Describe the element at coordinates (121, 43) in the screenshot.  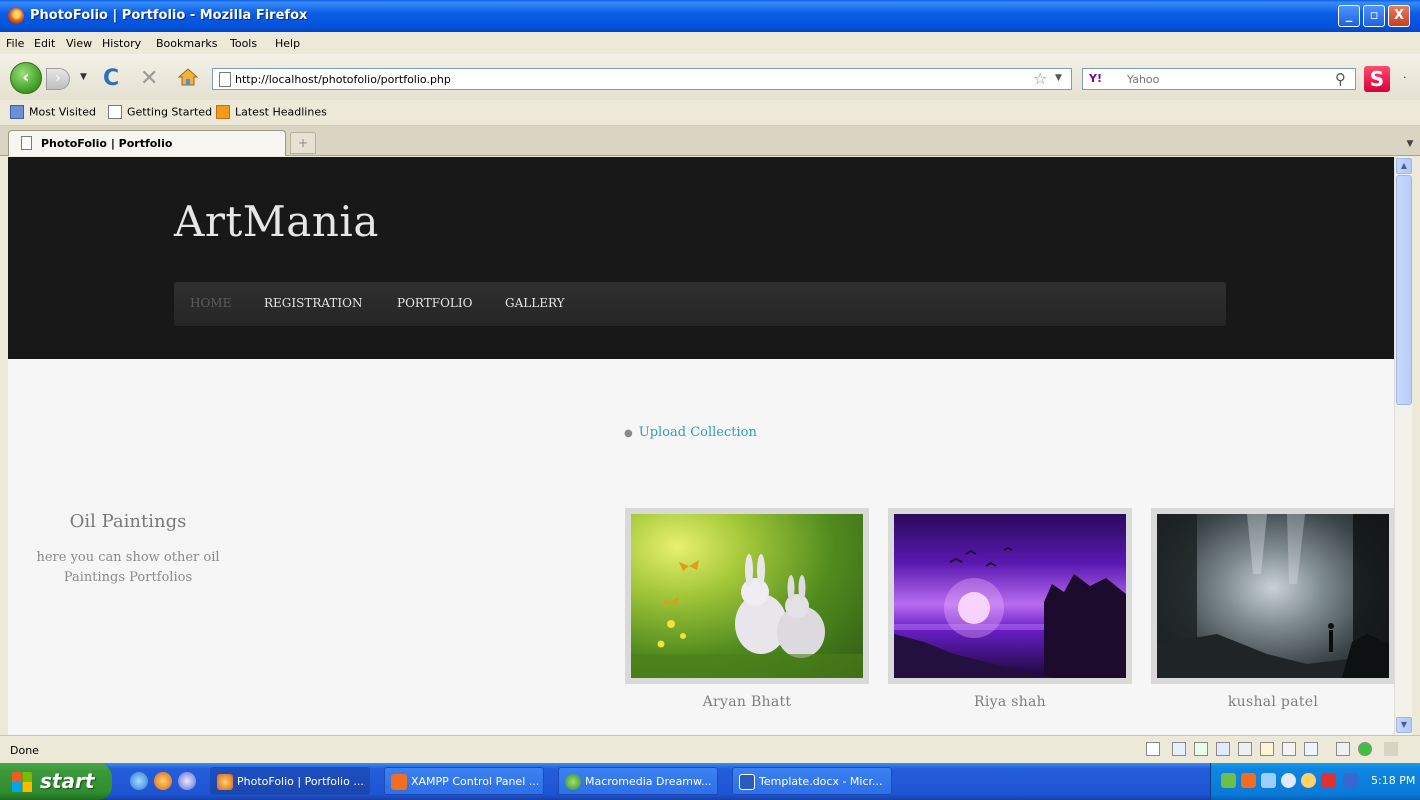
I see `menu-history: History` at that location.